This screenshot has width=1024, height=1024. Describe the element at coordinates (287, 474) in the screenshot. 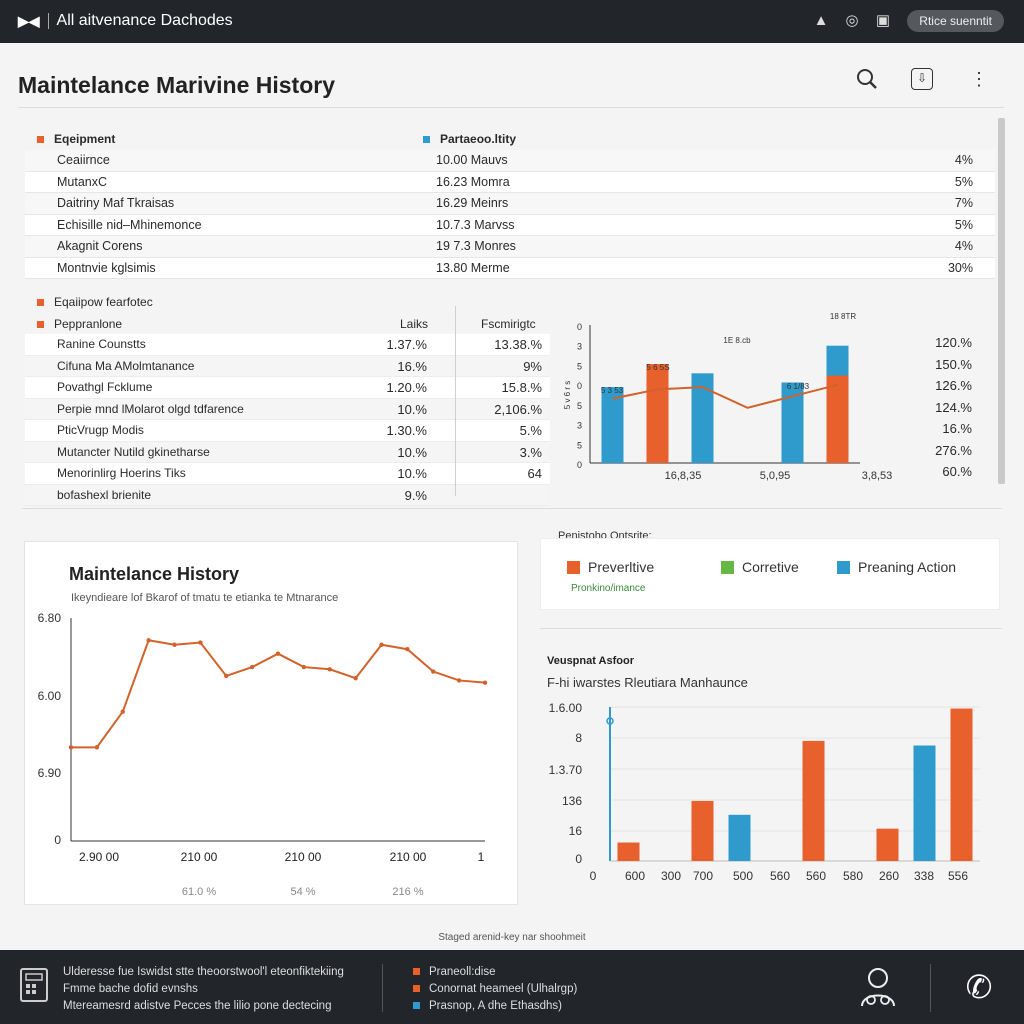

I see `table-row: Menorinlirg Hoerins Tiks 10.% 64` at that location.